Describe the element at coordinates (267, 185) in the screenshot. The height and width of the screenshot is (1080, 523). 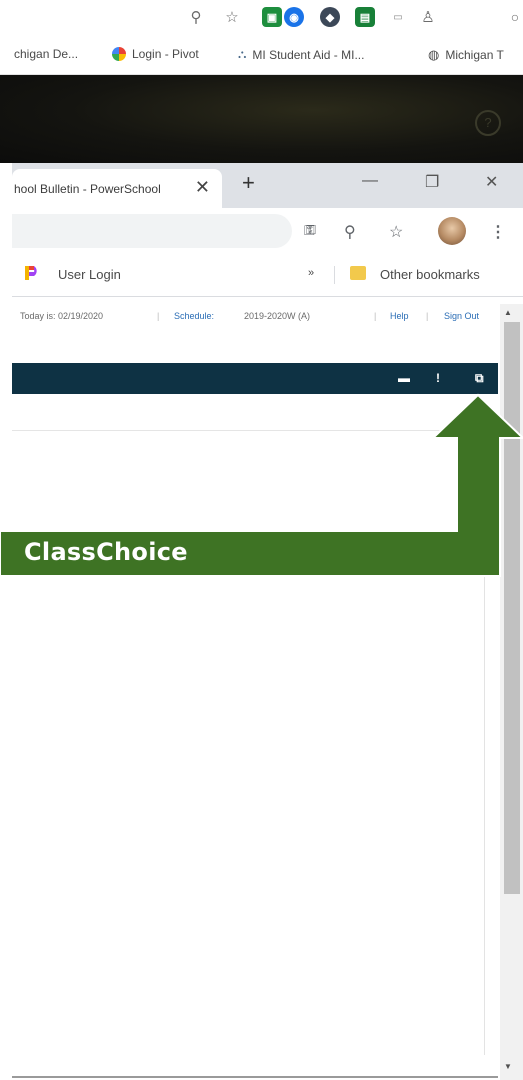
I see `tab-strip: hool Bulletin - PowerSchool ✕` at that location.